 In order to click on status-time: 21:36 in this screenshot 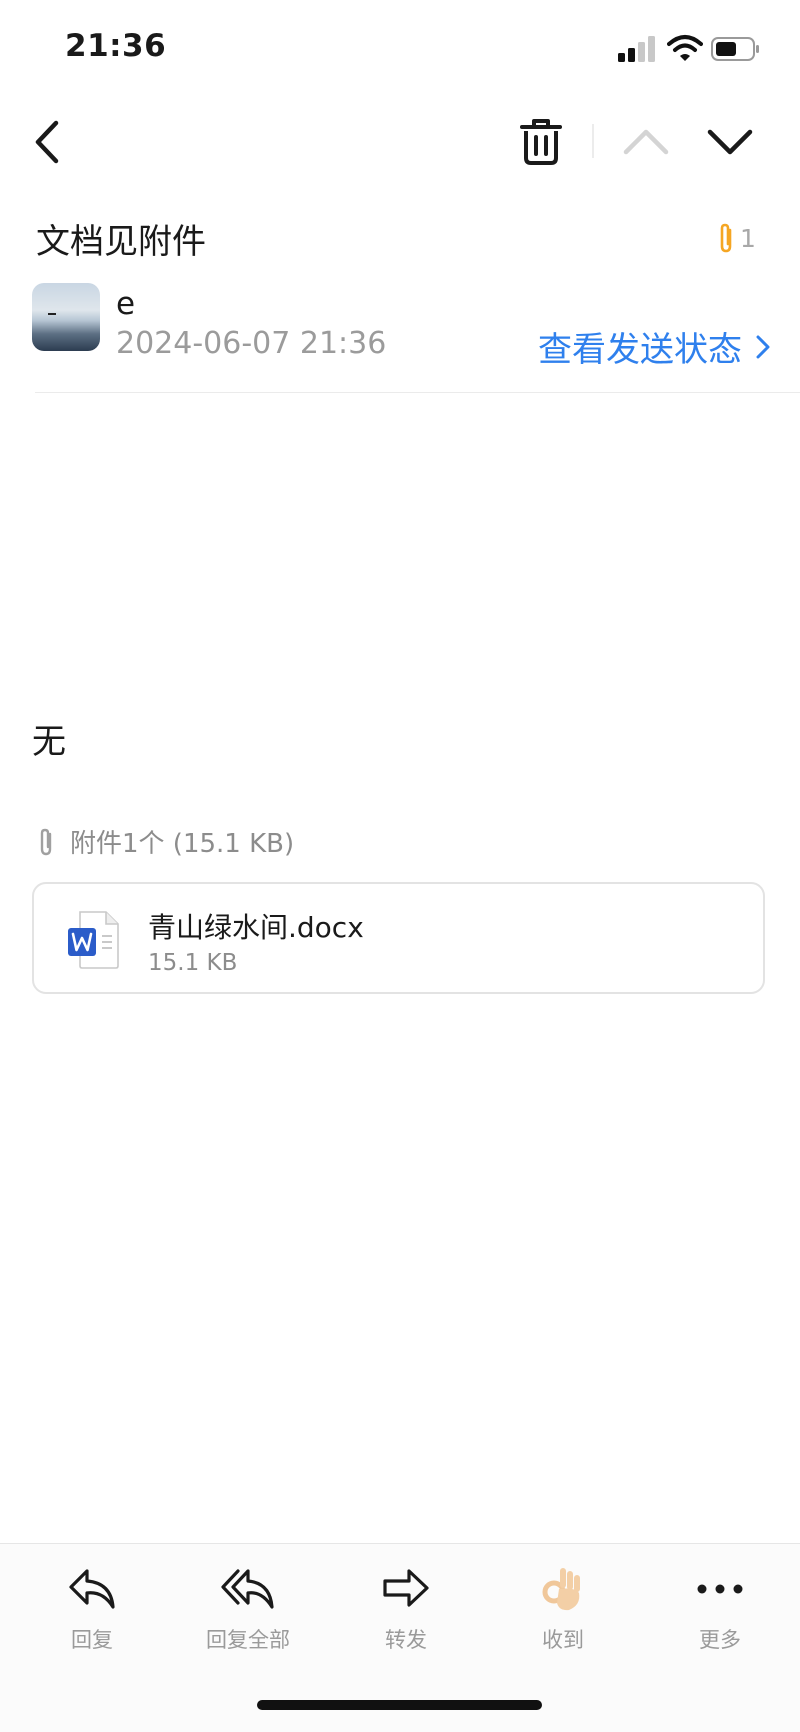, I will do `click(116, 46)`.